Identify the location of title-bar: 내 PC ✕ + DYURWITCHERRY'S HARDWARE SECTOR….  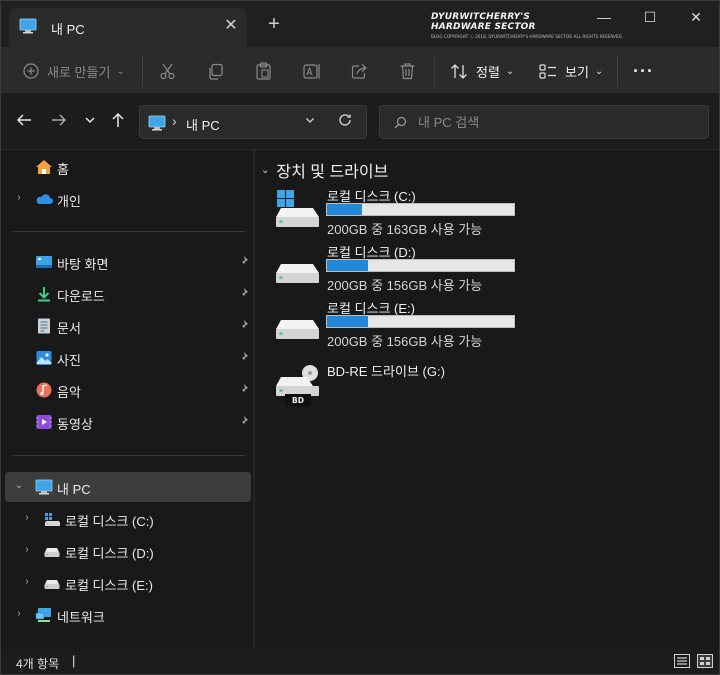
(360, 24).